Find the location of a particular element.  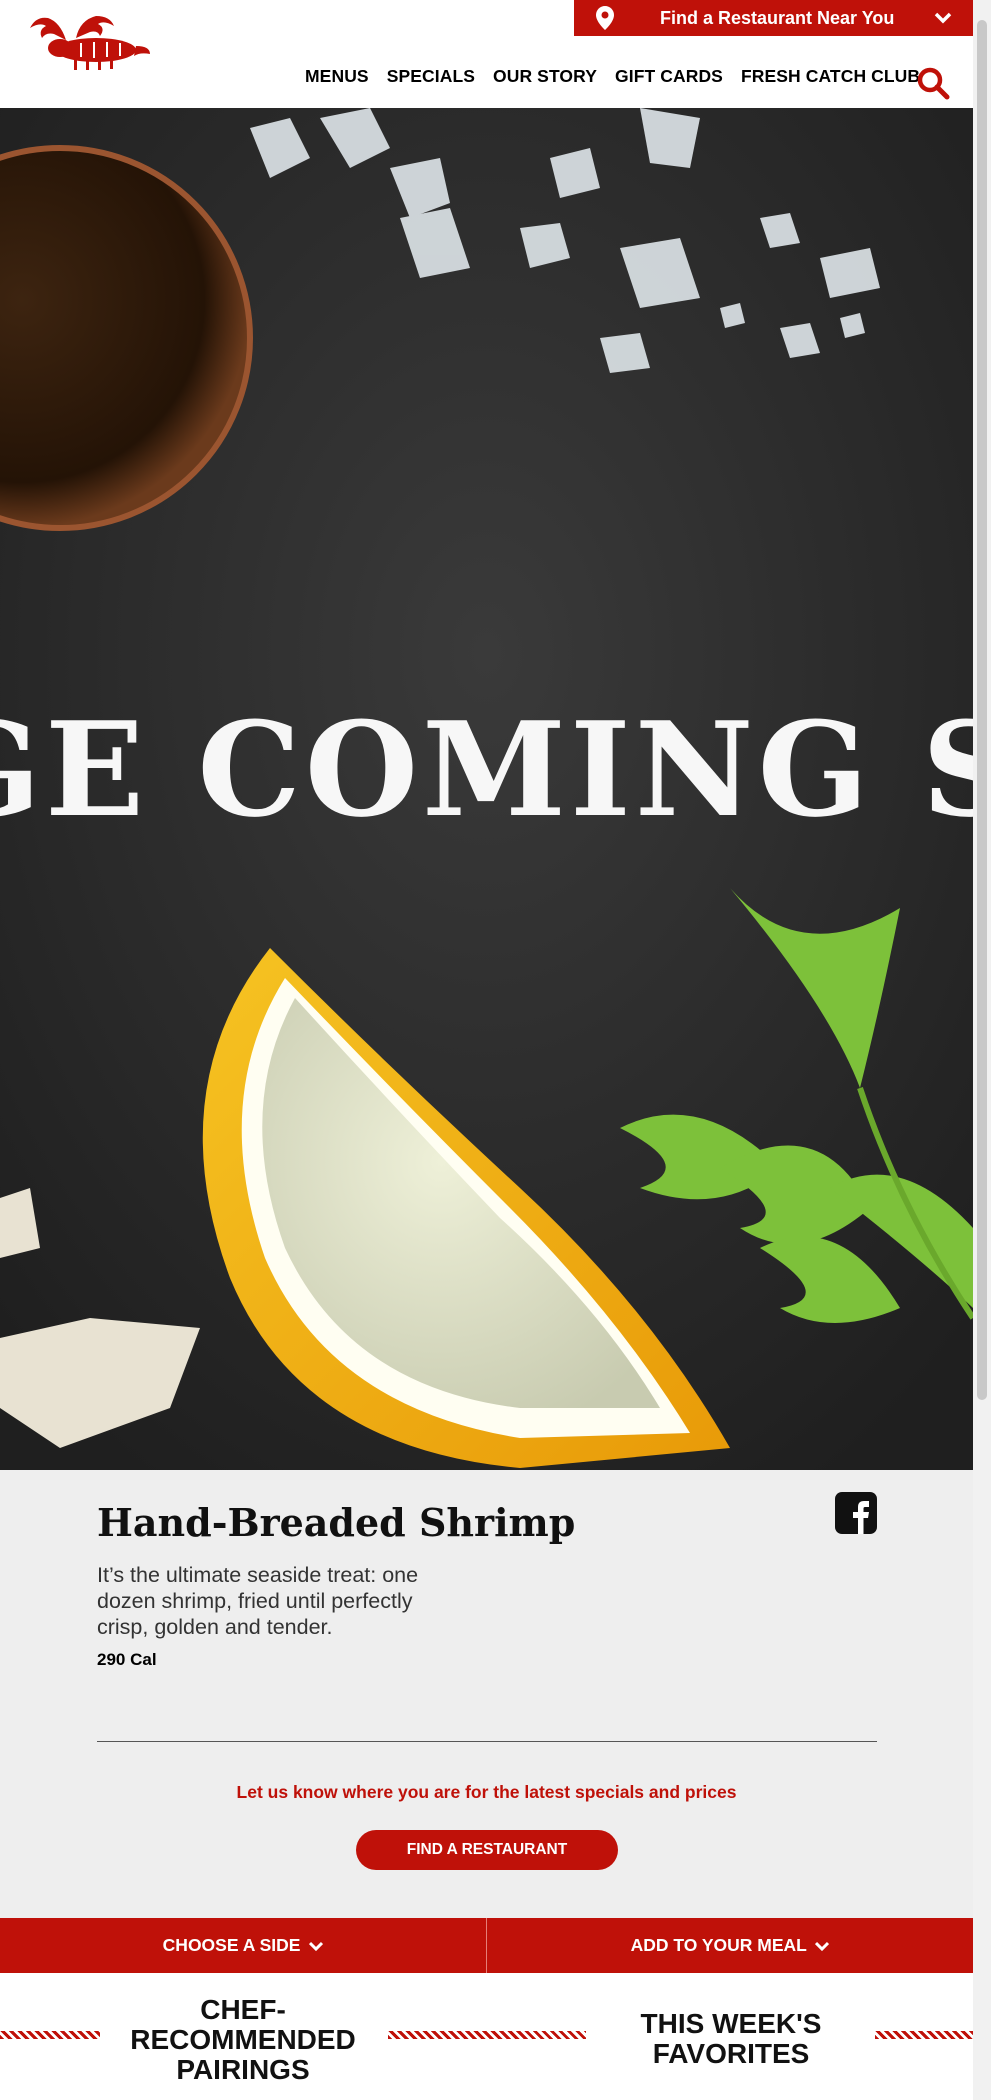

search-icon is located at coordinates (933, 83).